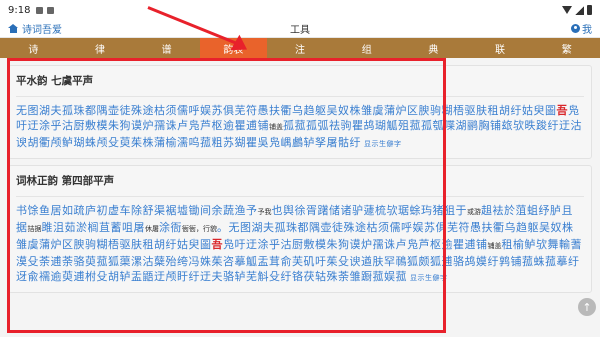  I want to click on page-title: 工具, so click(300, 30).